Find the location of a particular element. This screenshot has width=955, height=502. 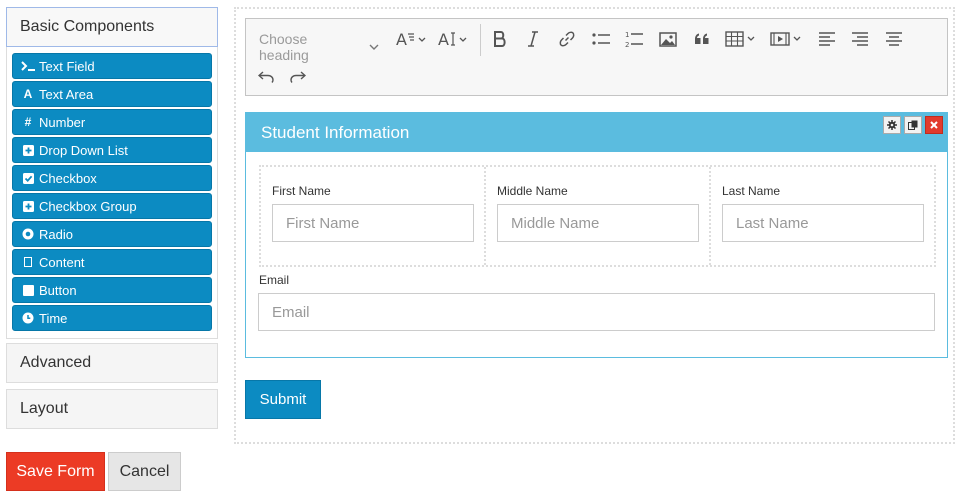

component-label: Radio is located at coordinates (56, 234).